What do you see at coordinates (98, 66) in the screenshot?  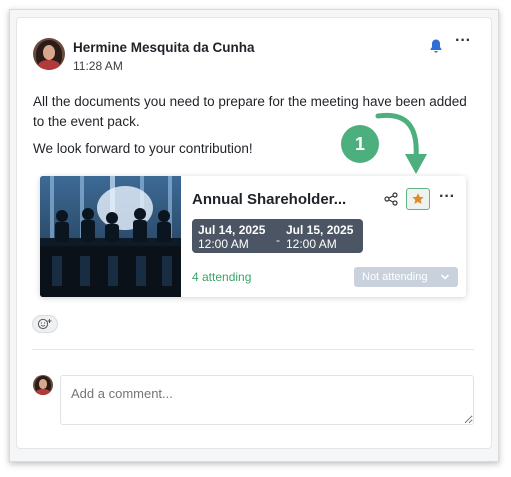 I see `post-timestamp: 11:28 AM` at bounding box center [98, 66].